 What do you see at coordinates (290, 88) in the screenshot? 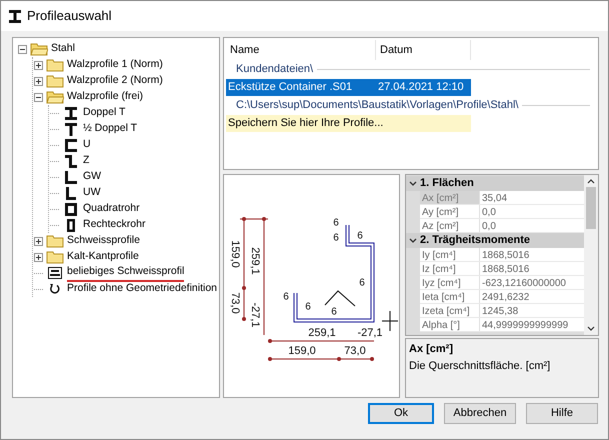
I see `file-name: Eckstütze Container .S01` at bounding box center [290, 88].